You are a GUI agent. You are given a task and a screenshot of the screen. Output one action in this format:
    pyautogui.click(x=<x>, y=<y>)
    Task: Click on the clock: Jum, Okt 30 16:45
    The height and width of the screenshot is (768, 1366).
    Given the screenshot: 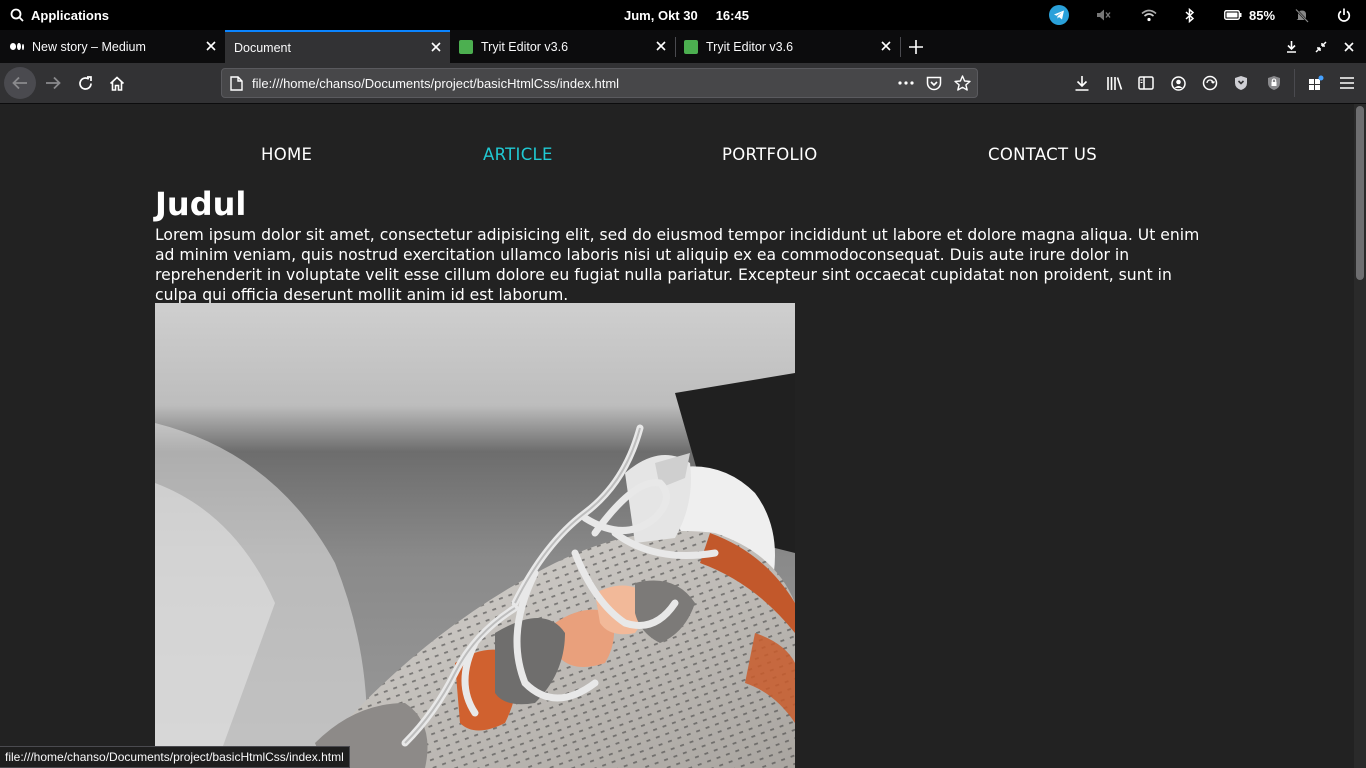 What is the action you would take?
    pyautogui.click(x=686, y=15)
    